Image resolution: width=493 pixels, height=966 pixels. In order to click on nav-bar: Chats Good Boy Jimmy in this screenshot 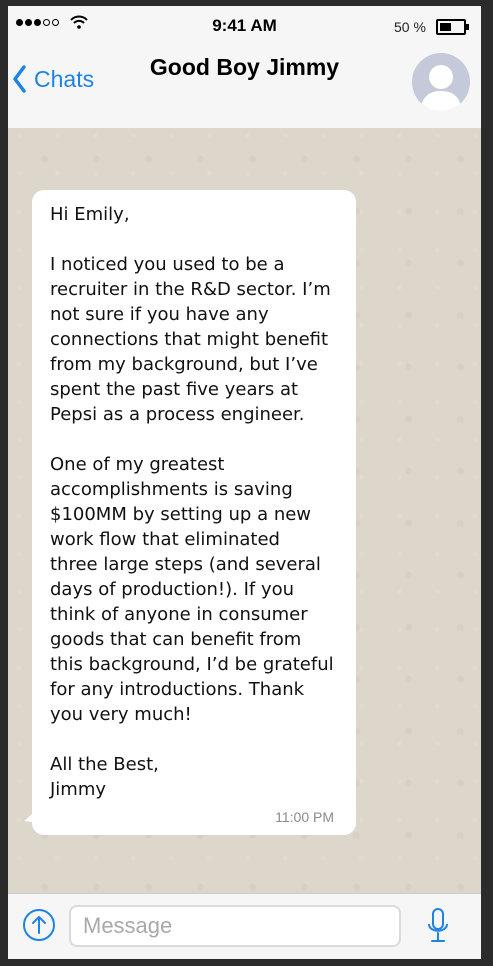, I will do `click(244, 87)`.